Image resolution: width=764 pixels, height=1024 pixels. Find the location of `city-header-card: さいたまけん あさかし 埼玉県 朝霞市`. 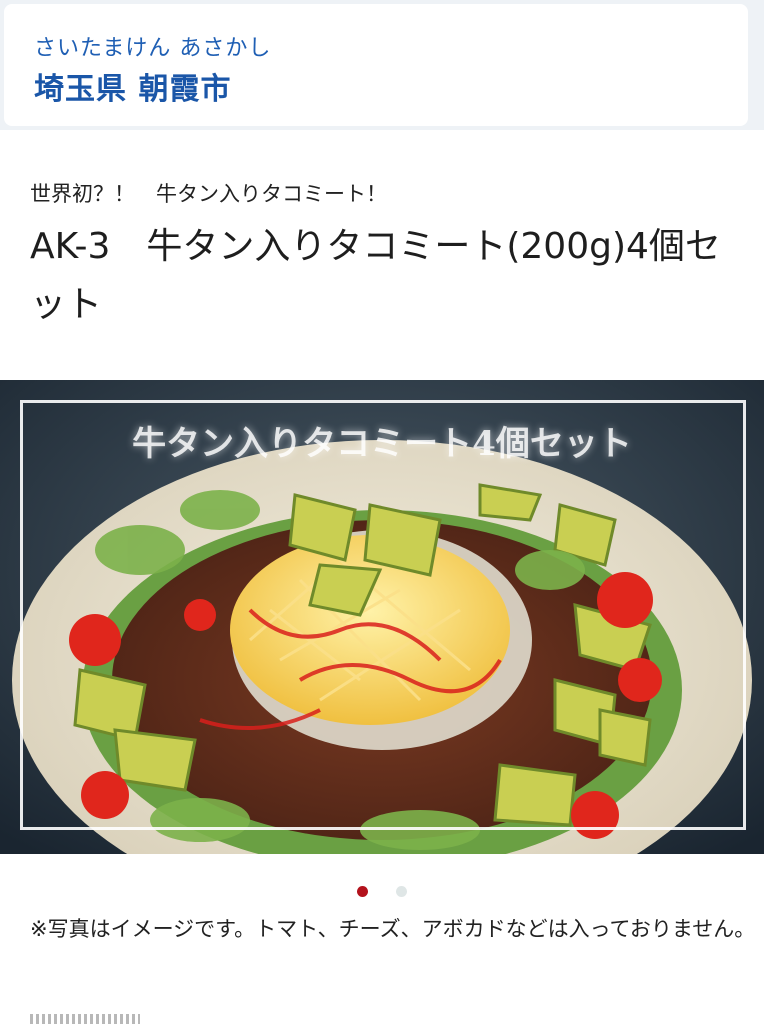

city-header-card: さいたまけん あさかし 埼玉県 朝霞市 is located at coordinates (376, 65).